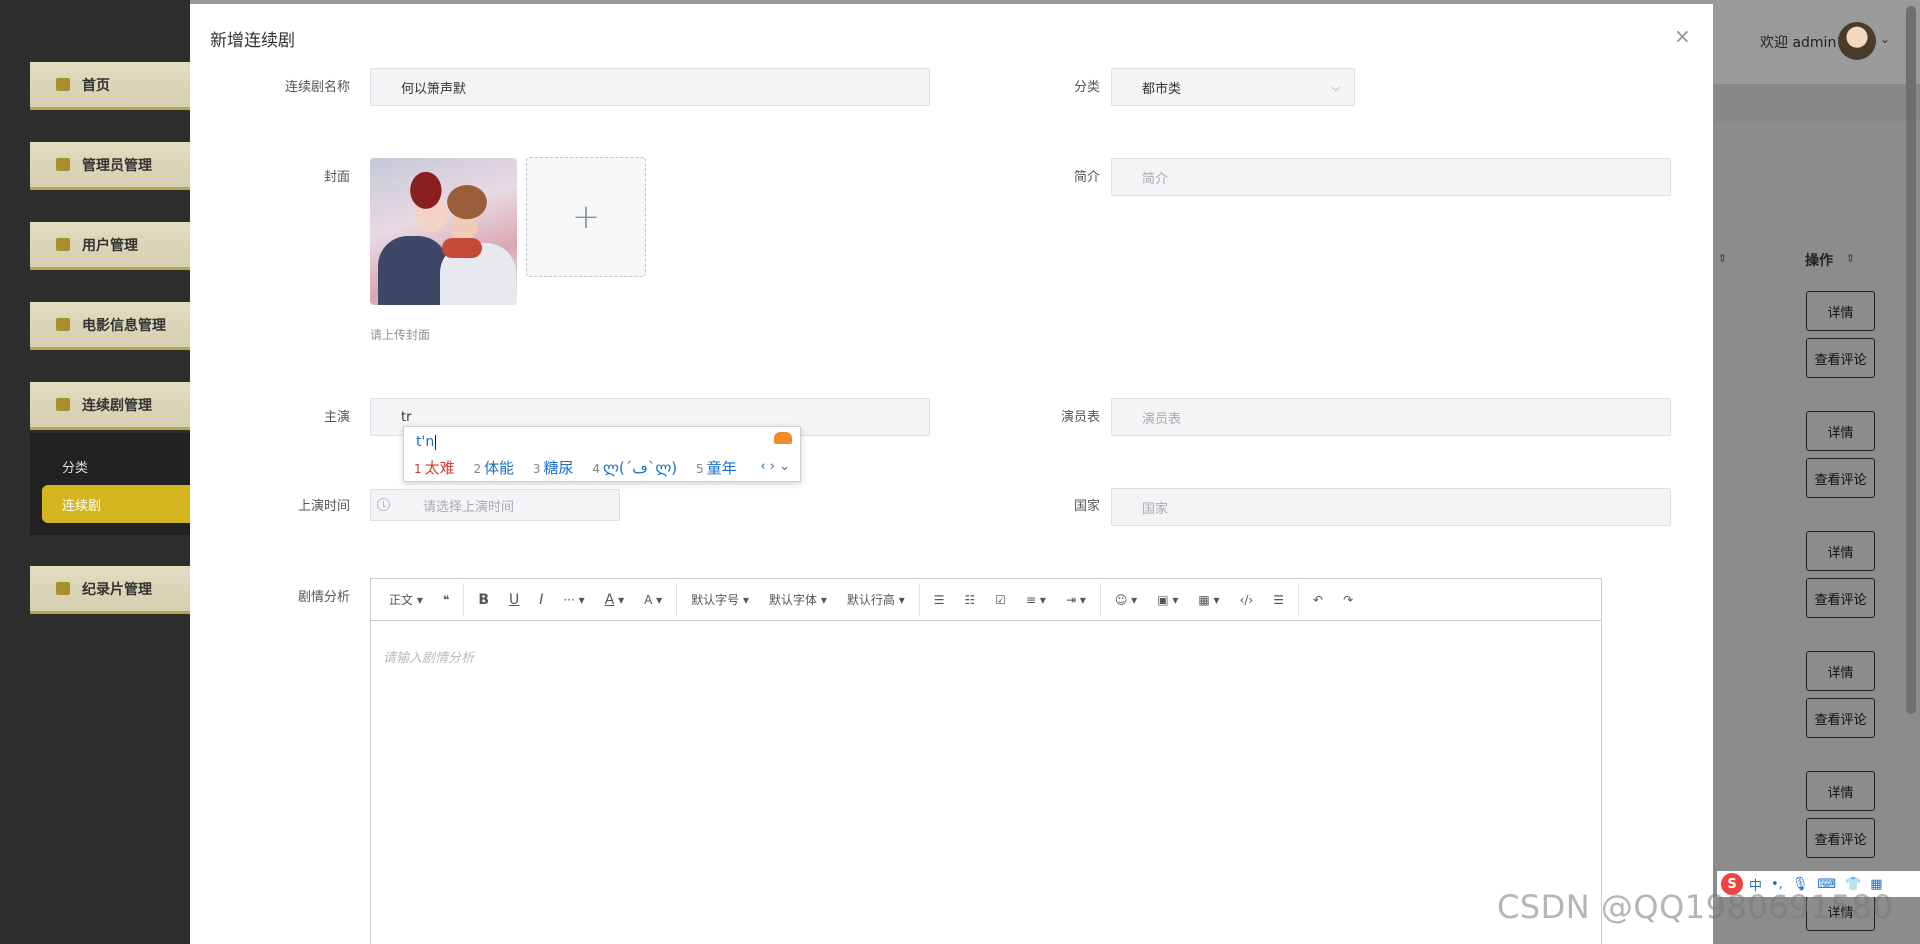  I want to click on clock-icon, so click(383, 504).